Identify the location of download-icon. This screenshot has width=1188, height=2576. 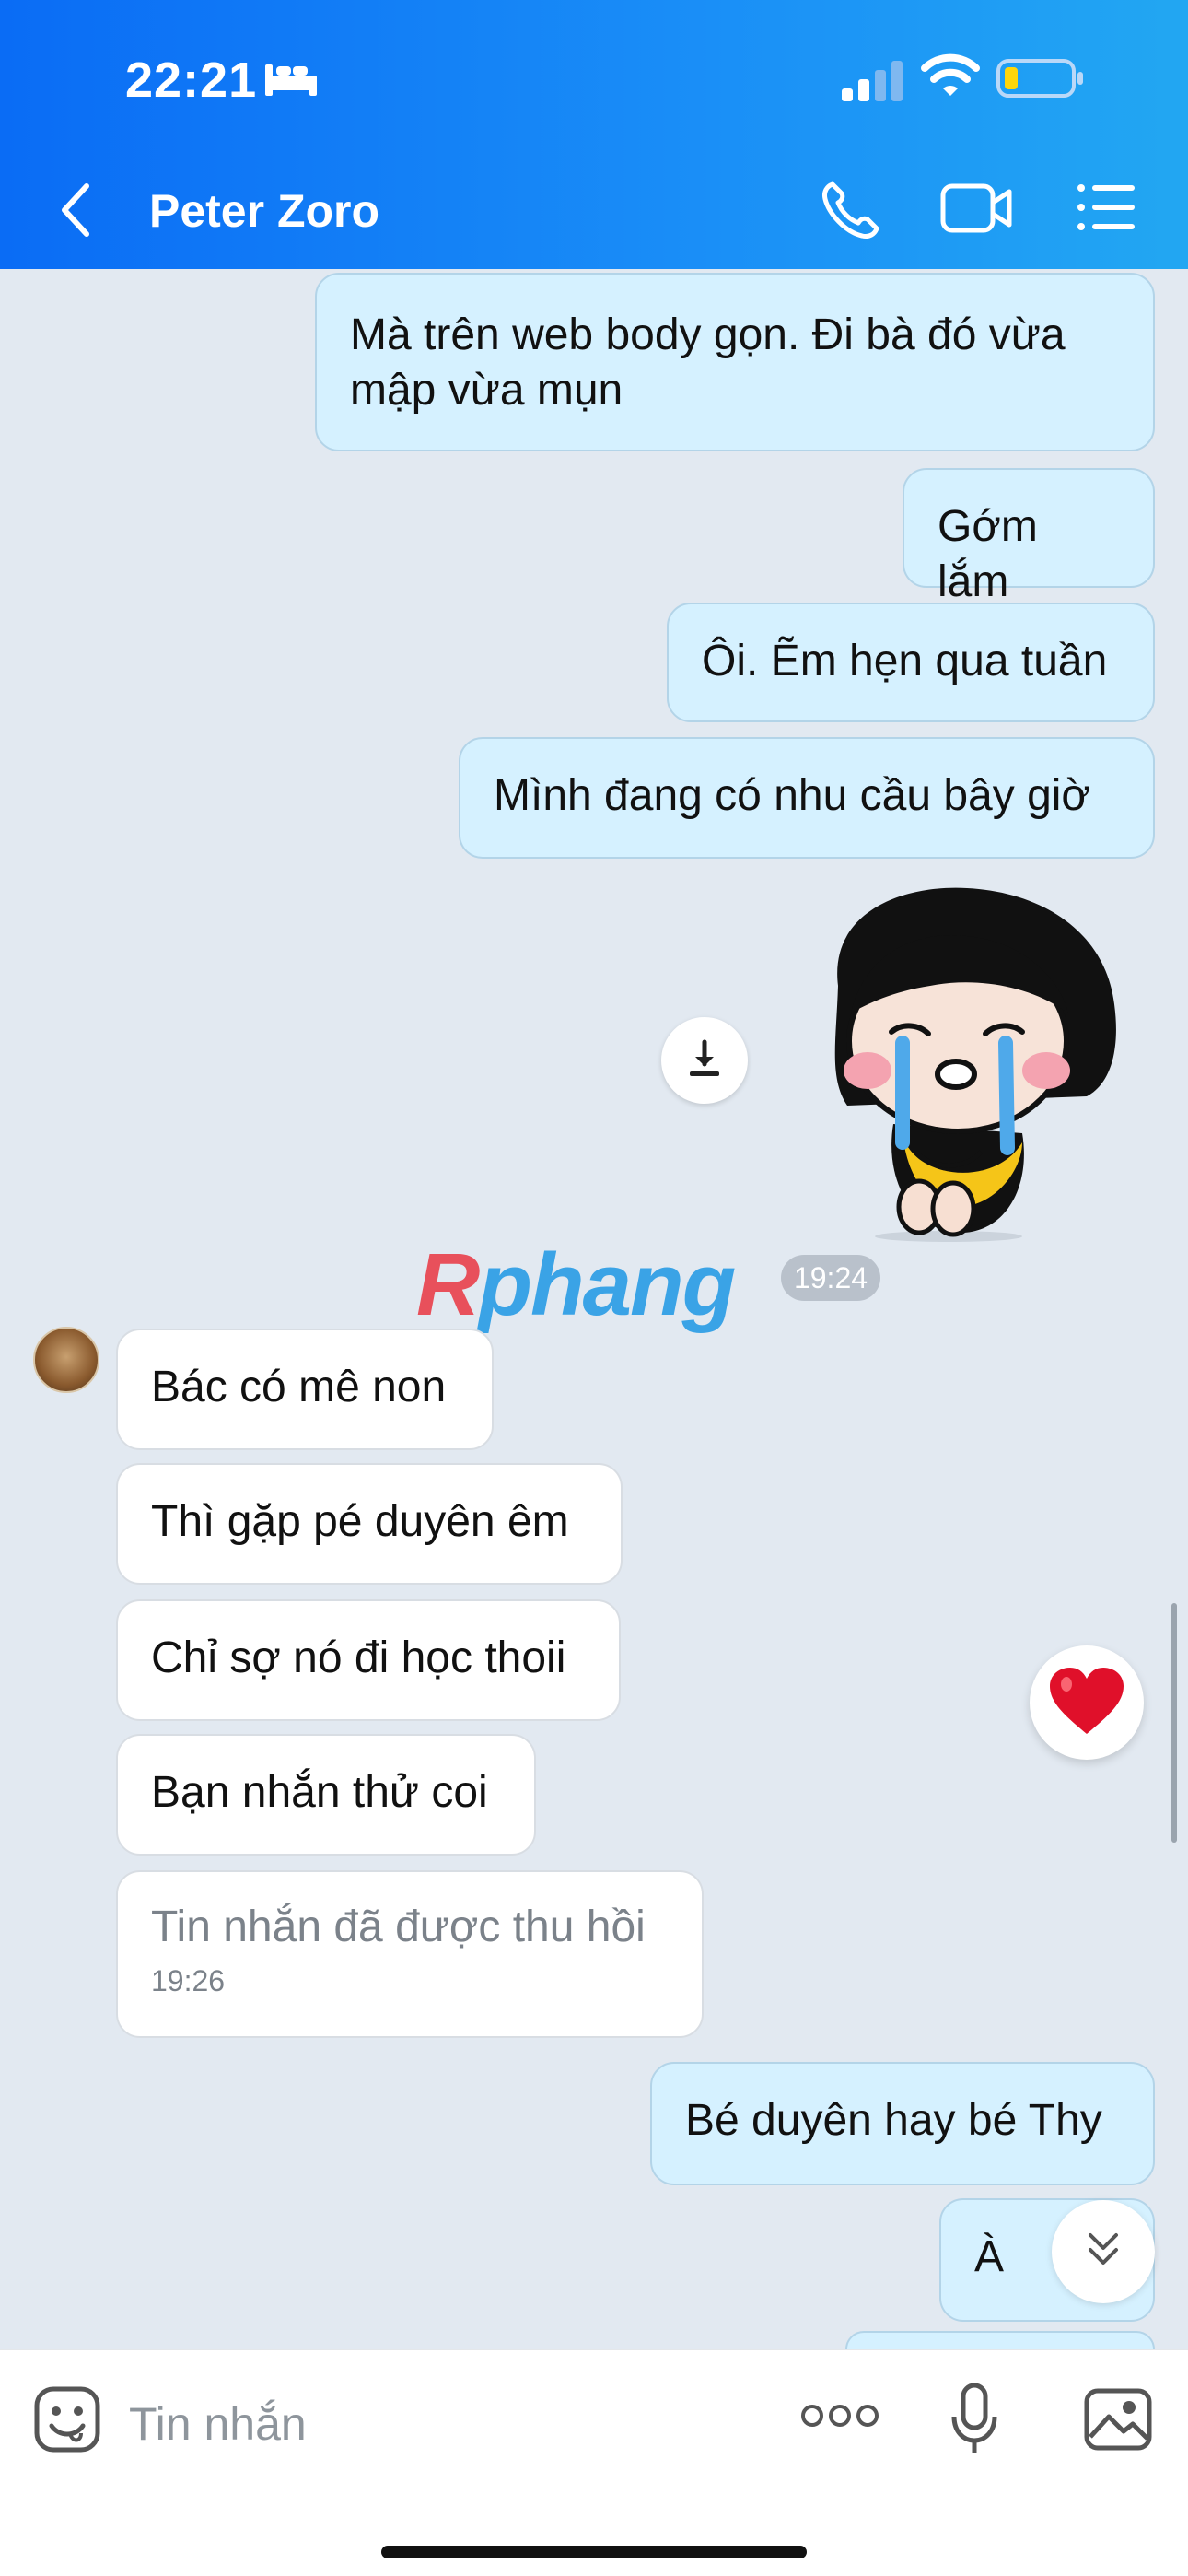
(705, 1060).